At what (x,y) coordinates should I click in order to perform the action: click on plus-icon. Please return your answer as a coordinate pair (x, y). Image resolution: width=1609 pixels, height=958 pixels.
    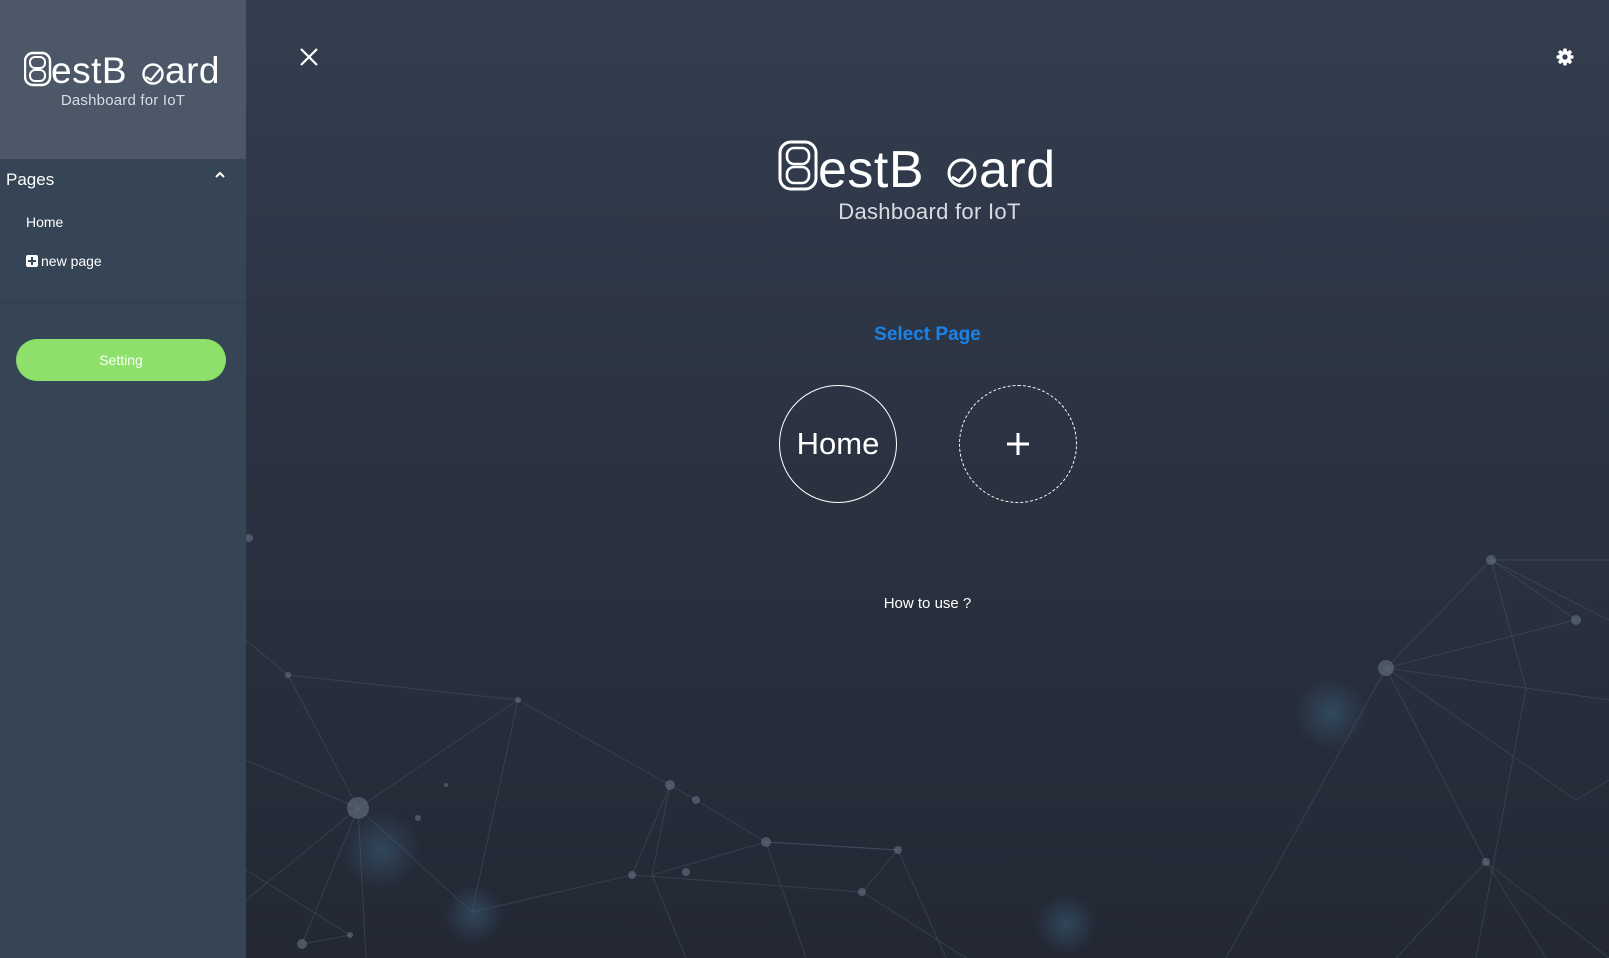
    Looking at the image, I should click on (1018, 444).